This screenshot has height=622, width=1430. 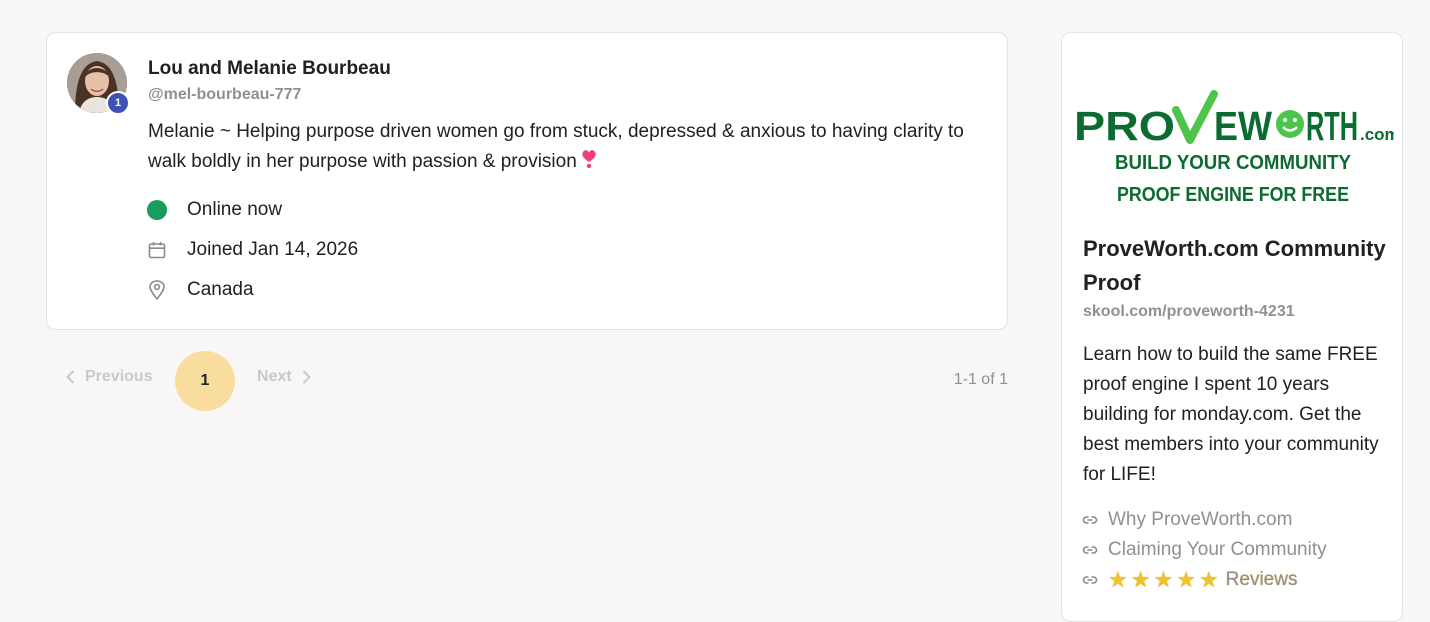 I want to click on level-badge: 1, so click(x=118, y=103).